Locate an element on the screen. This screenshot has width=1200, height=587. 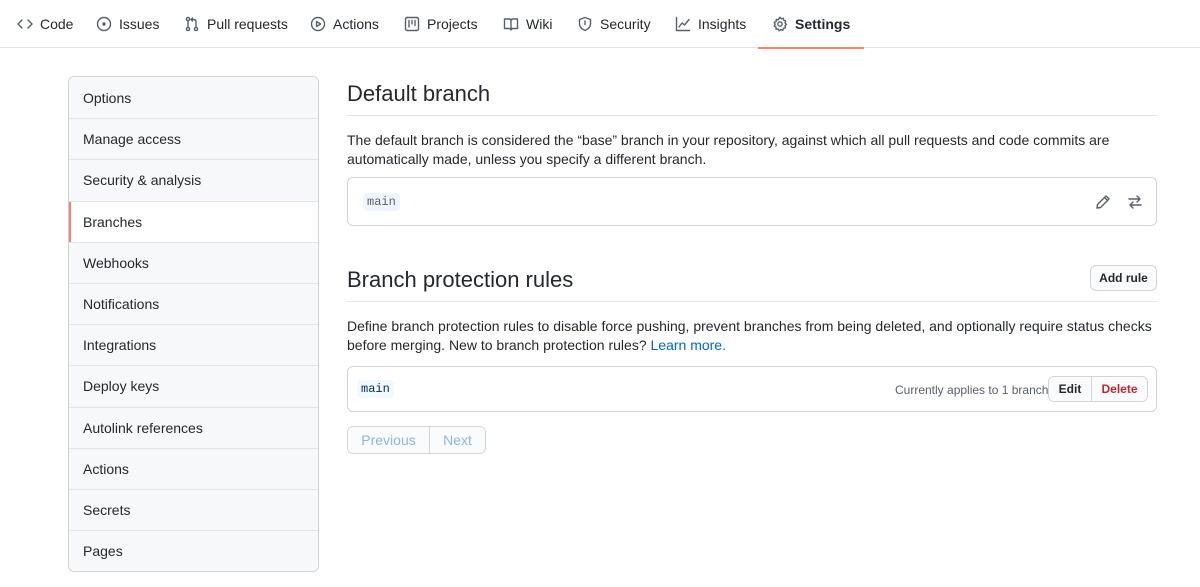
default-branch-name: main is located at coordinates (381, 202).